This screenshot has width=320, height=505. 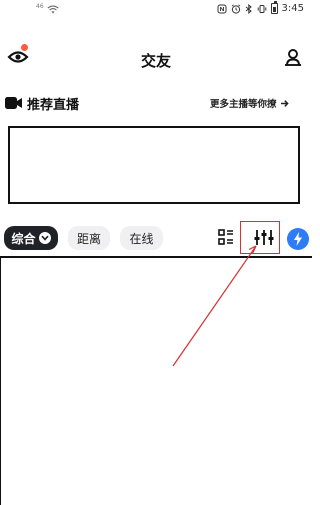 What do you see at coordinates (154, 165) in the screenshot?
I see `live-stream-banner` at bounding box center [154, 165].